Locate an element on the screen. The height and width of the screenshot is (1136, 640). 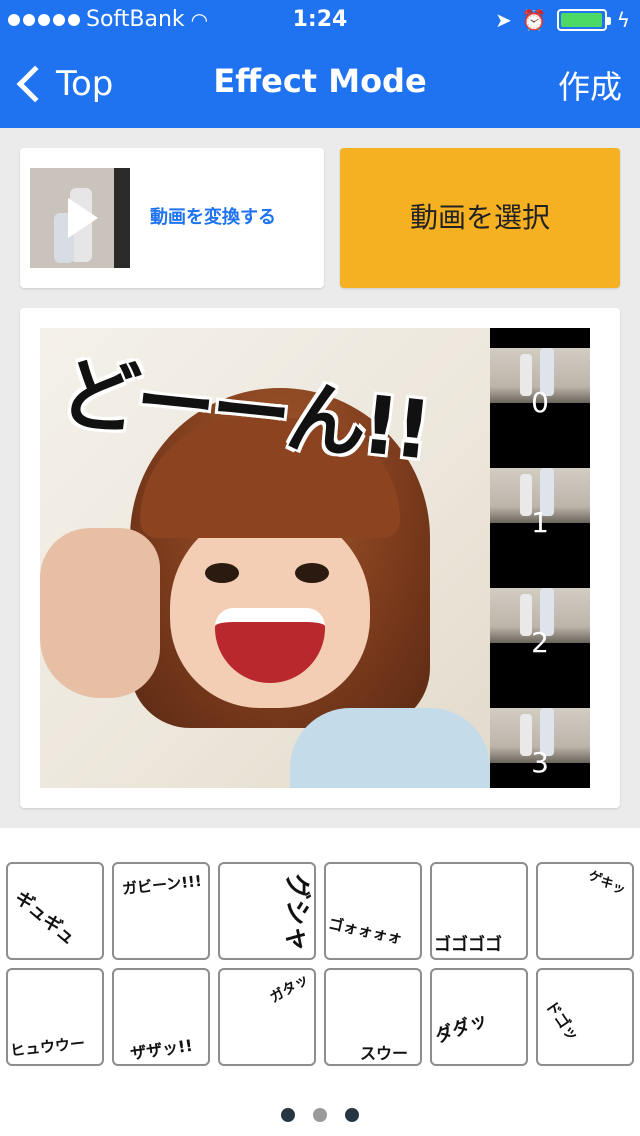
effect-label: ガタッ is located at coordinates (289, 989).